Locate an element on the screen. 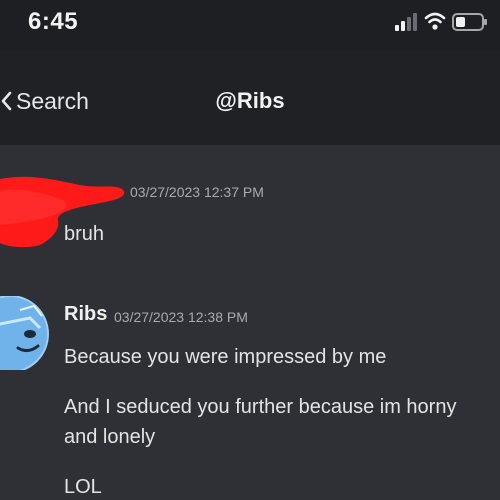 The image size is (500, 500). battery-icon is located at coordinates (469, 22).